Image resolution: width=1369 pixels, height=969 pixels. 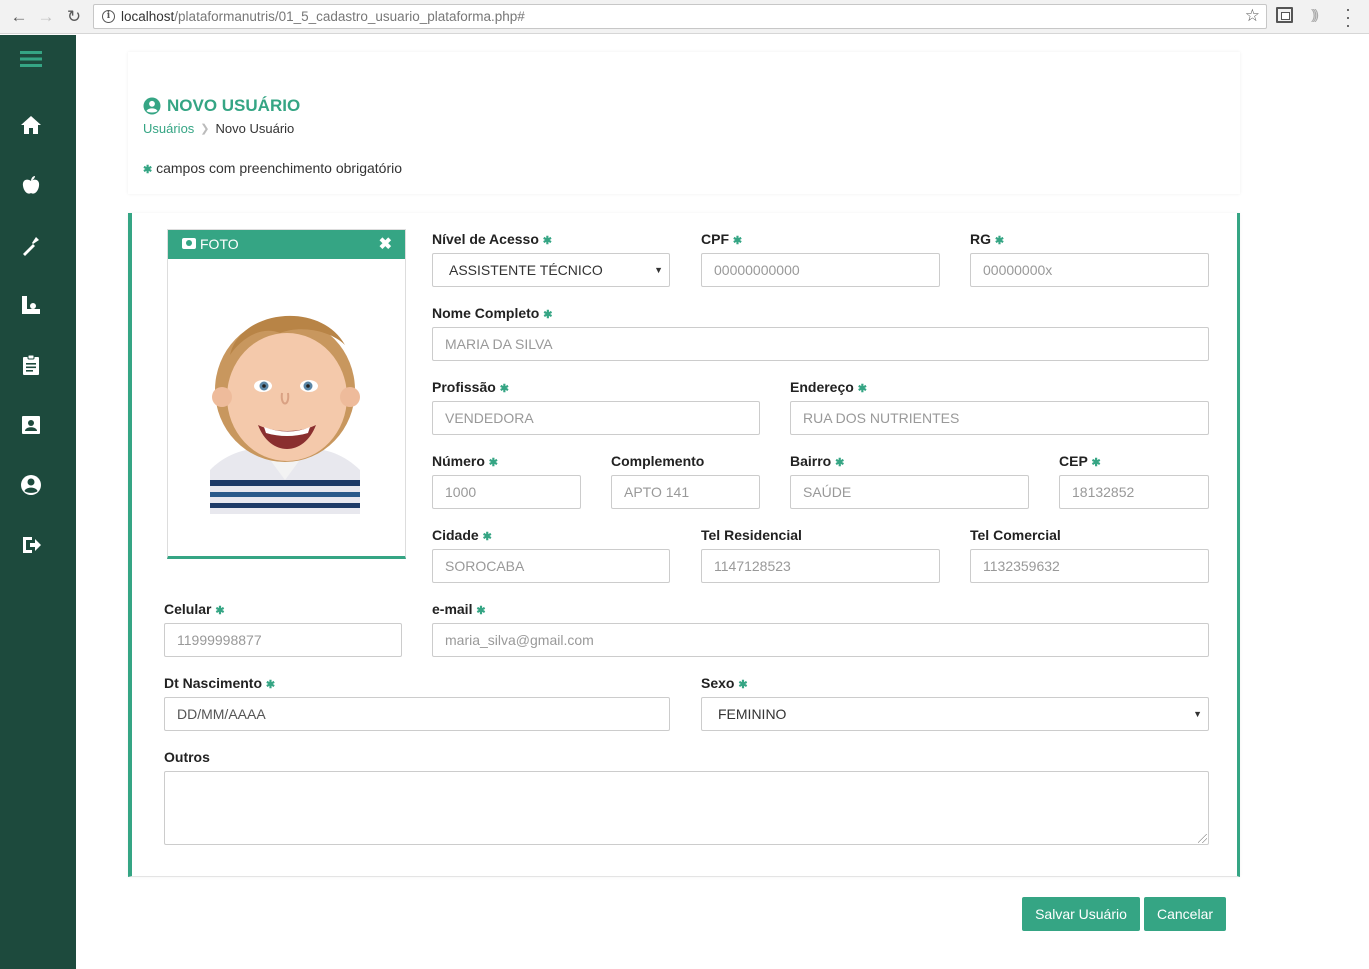 I want to click on chevron-right-icon: ❯, so click(x=205, y=129).